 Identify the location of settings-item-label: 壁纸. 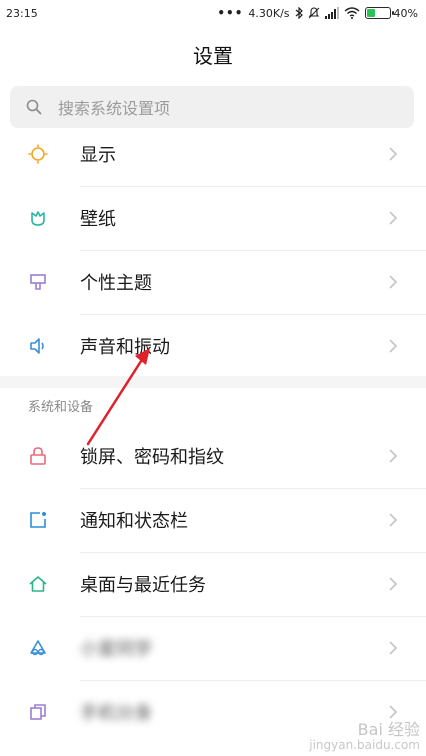
(98, 219).